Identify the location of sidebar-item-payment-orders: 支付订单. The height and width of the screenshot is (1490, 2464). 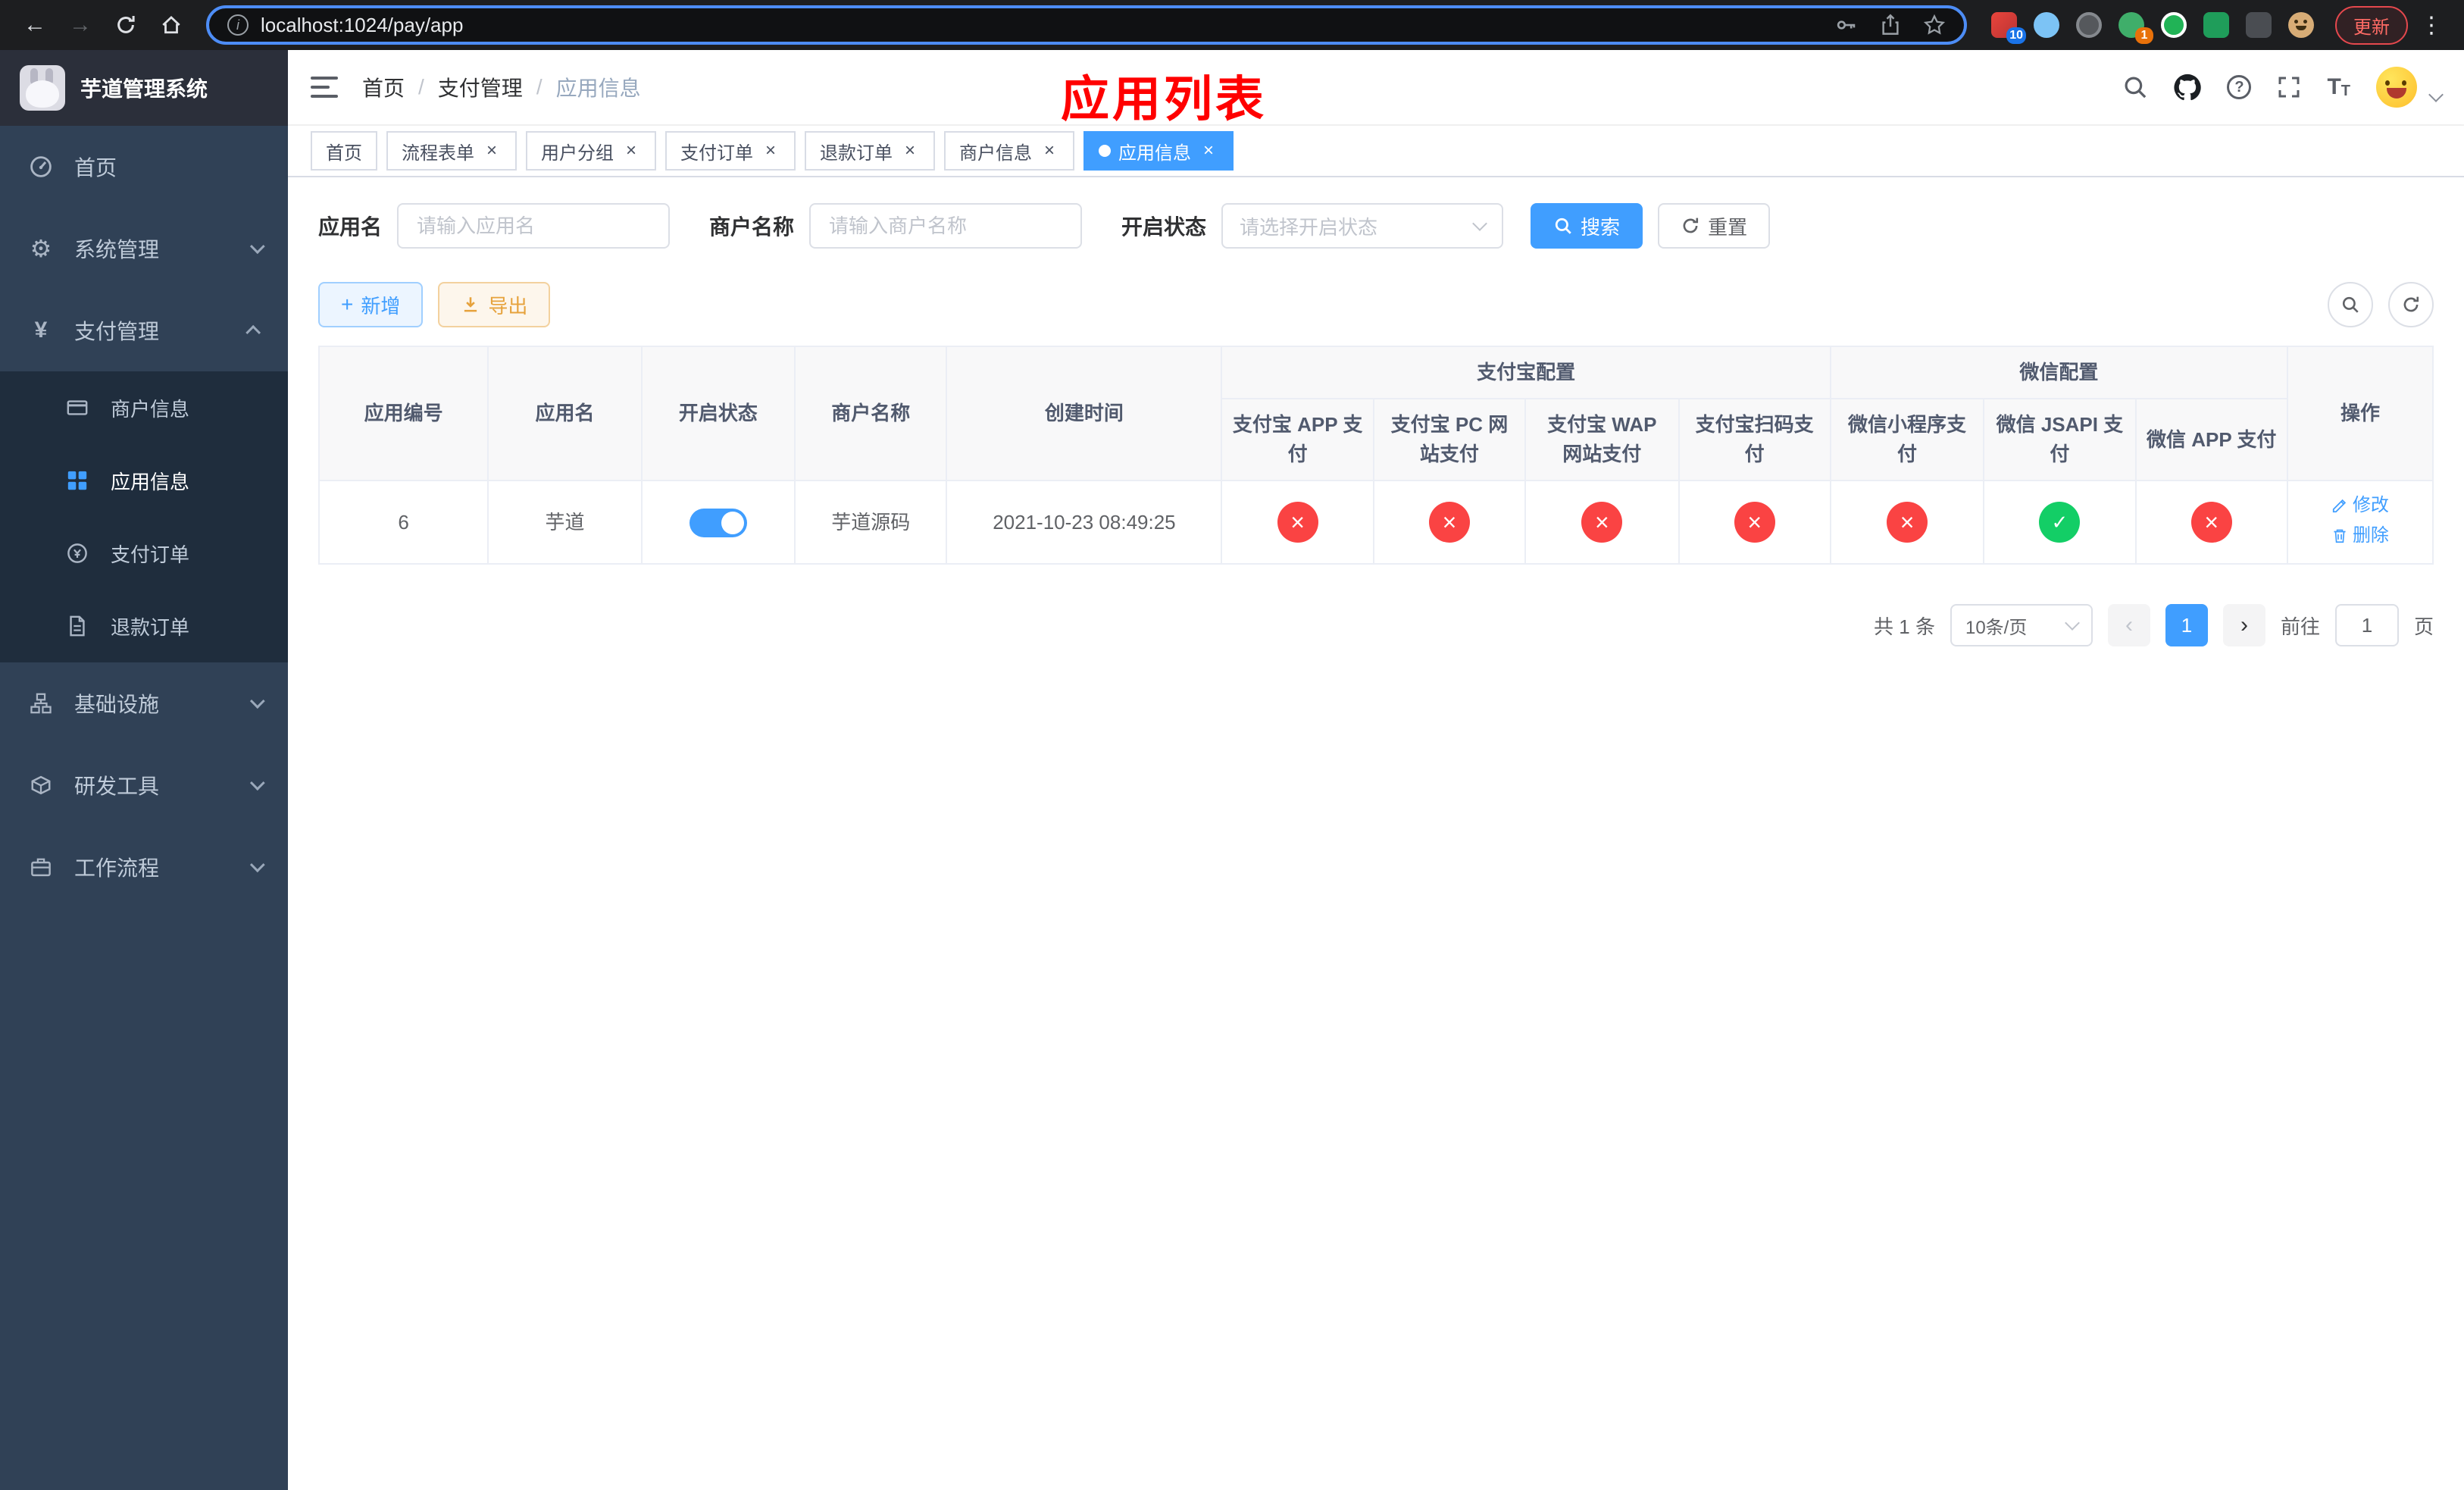
(144, 554).